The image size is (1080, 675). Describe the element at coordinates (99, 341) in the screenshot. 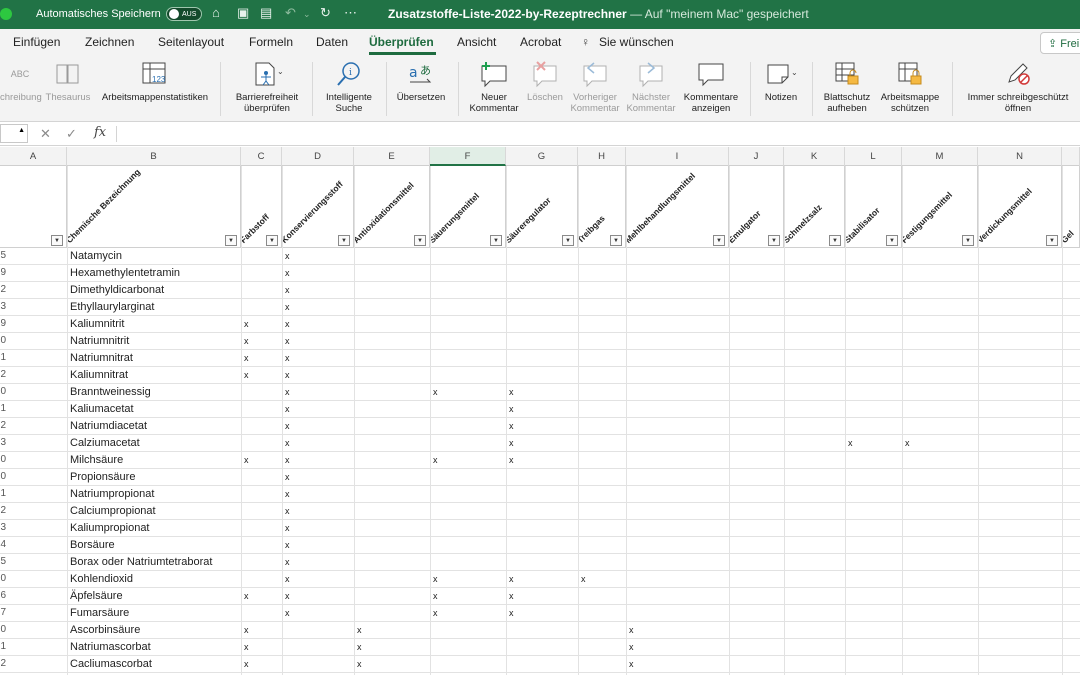

I see `chemical-name-cell: Natriumnitrit` at that location.